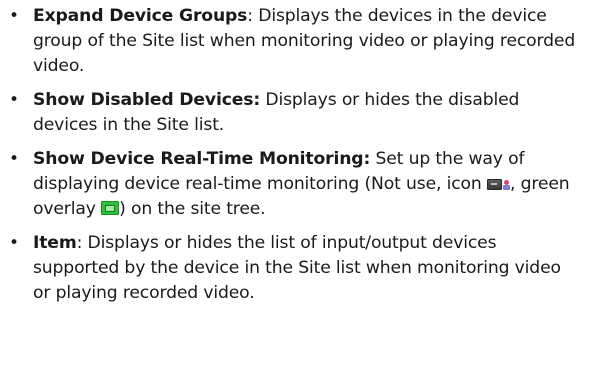 Image resolution: width=589 pixels, height=370 pixels. What do you see at coordinates (506, 185) in the screenshot?
I see `live-status-icon` at bounding box center [506, 185].